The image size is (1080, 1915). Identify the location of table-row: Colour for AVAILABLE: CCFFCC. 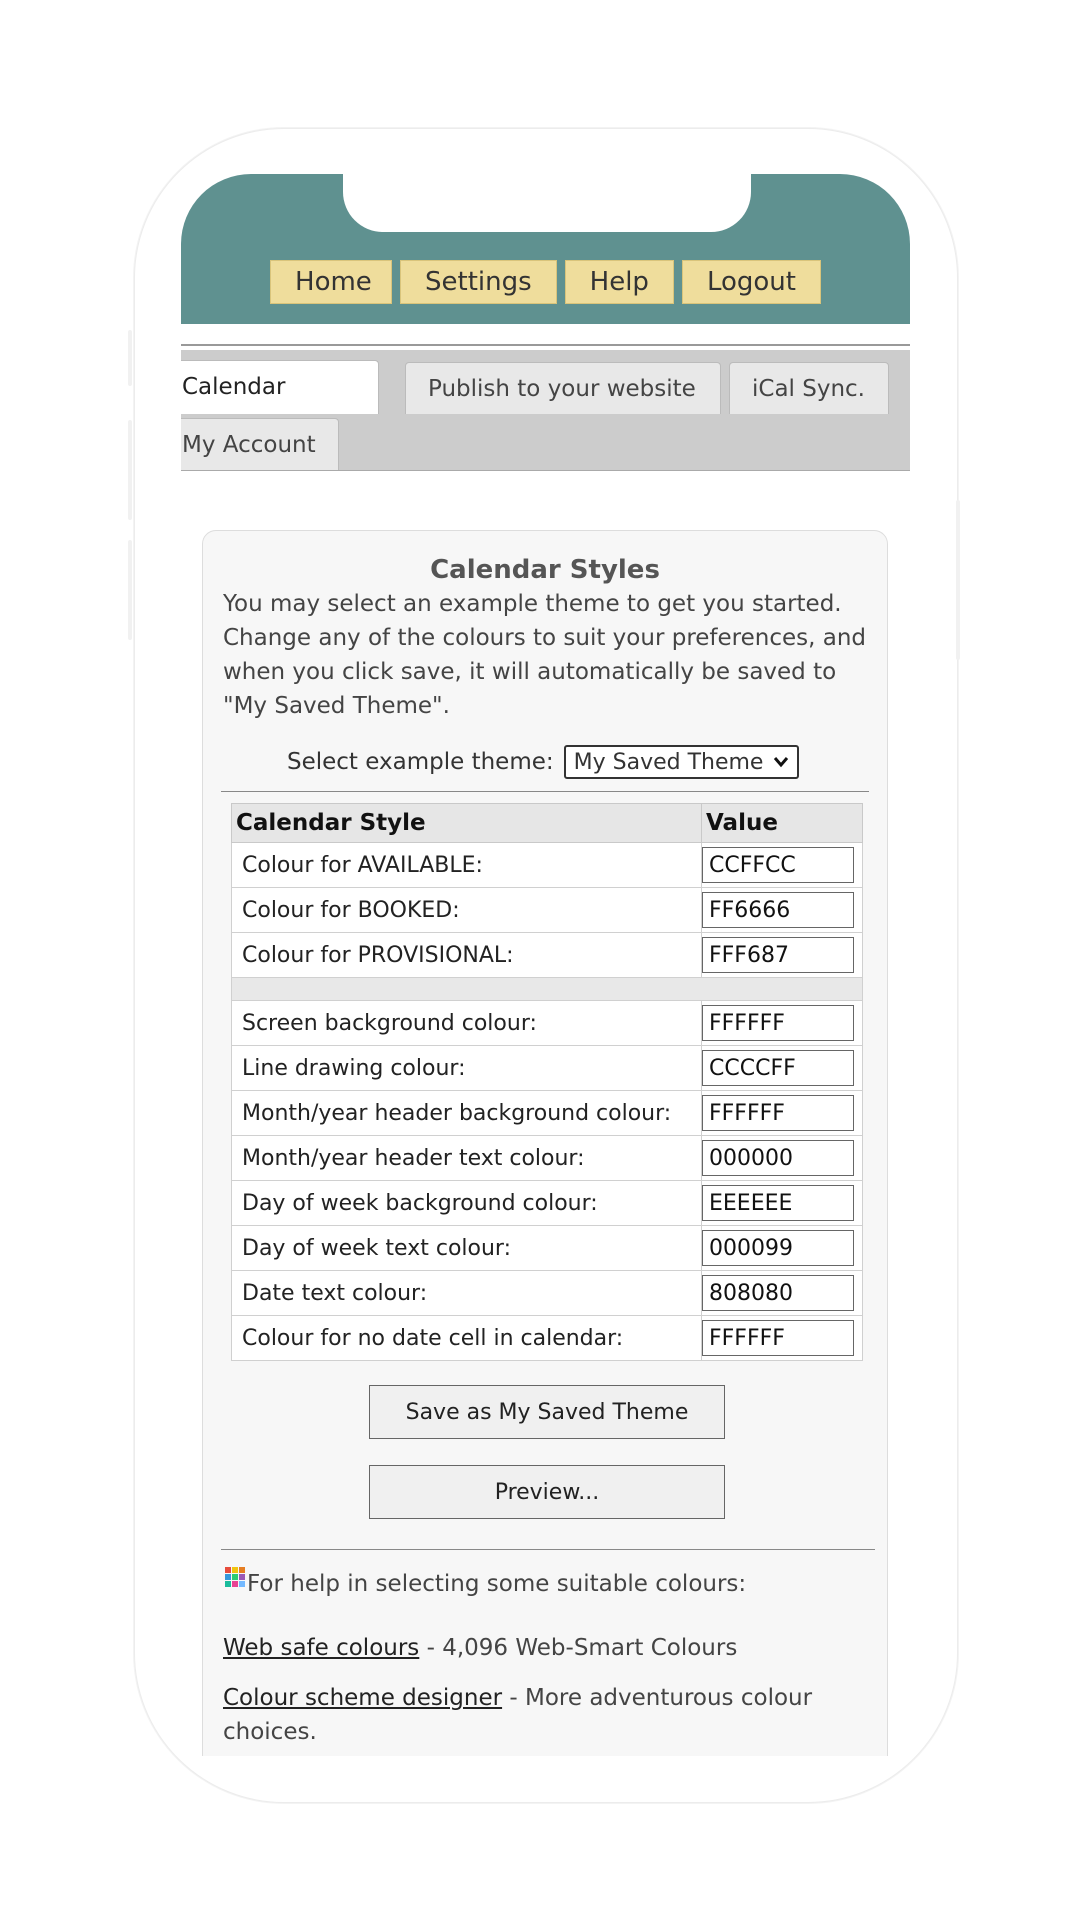
(547, 865).